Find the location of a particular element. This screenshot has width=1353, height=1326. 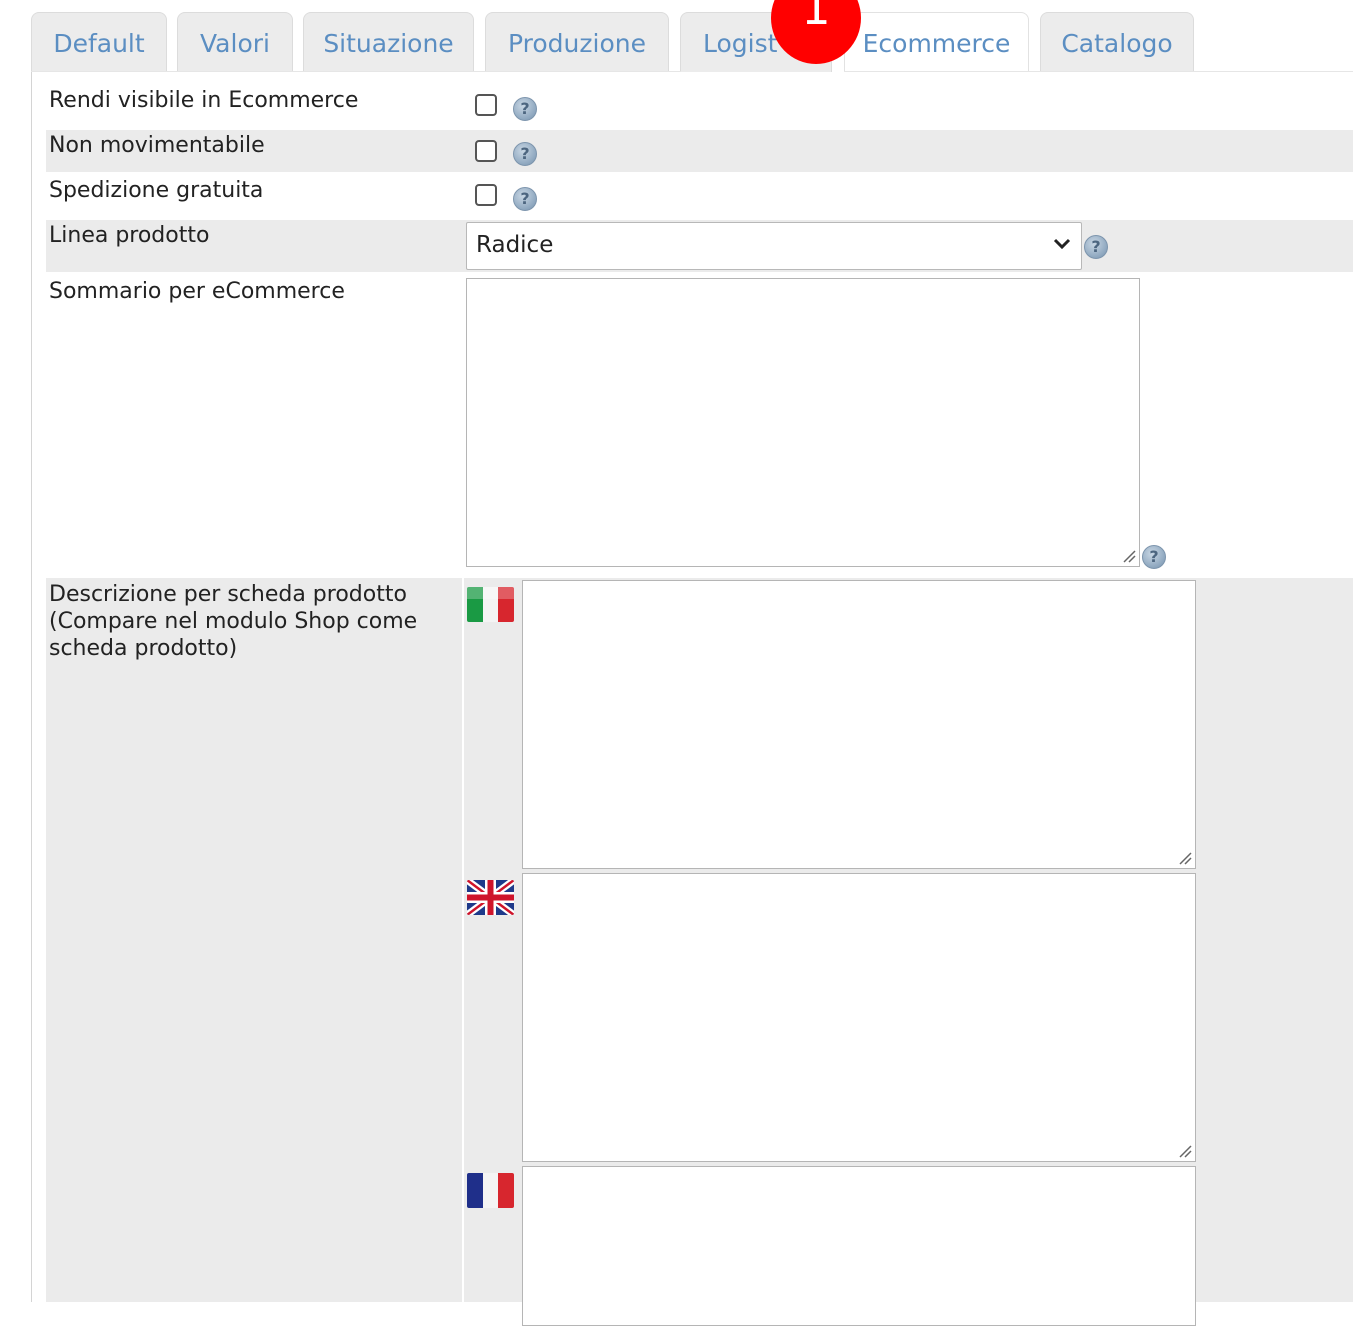

tab-catalogo: Catalogo is located at coordinates (1117, 42).